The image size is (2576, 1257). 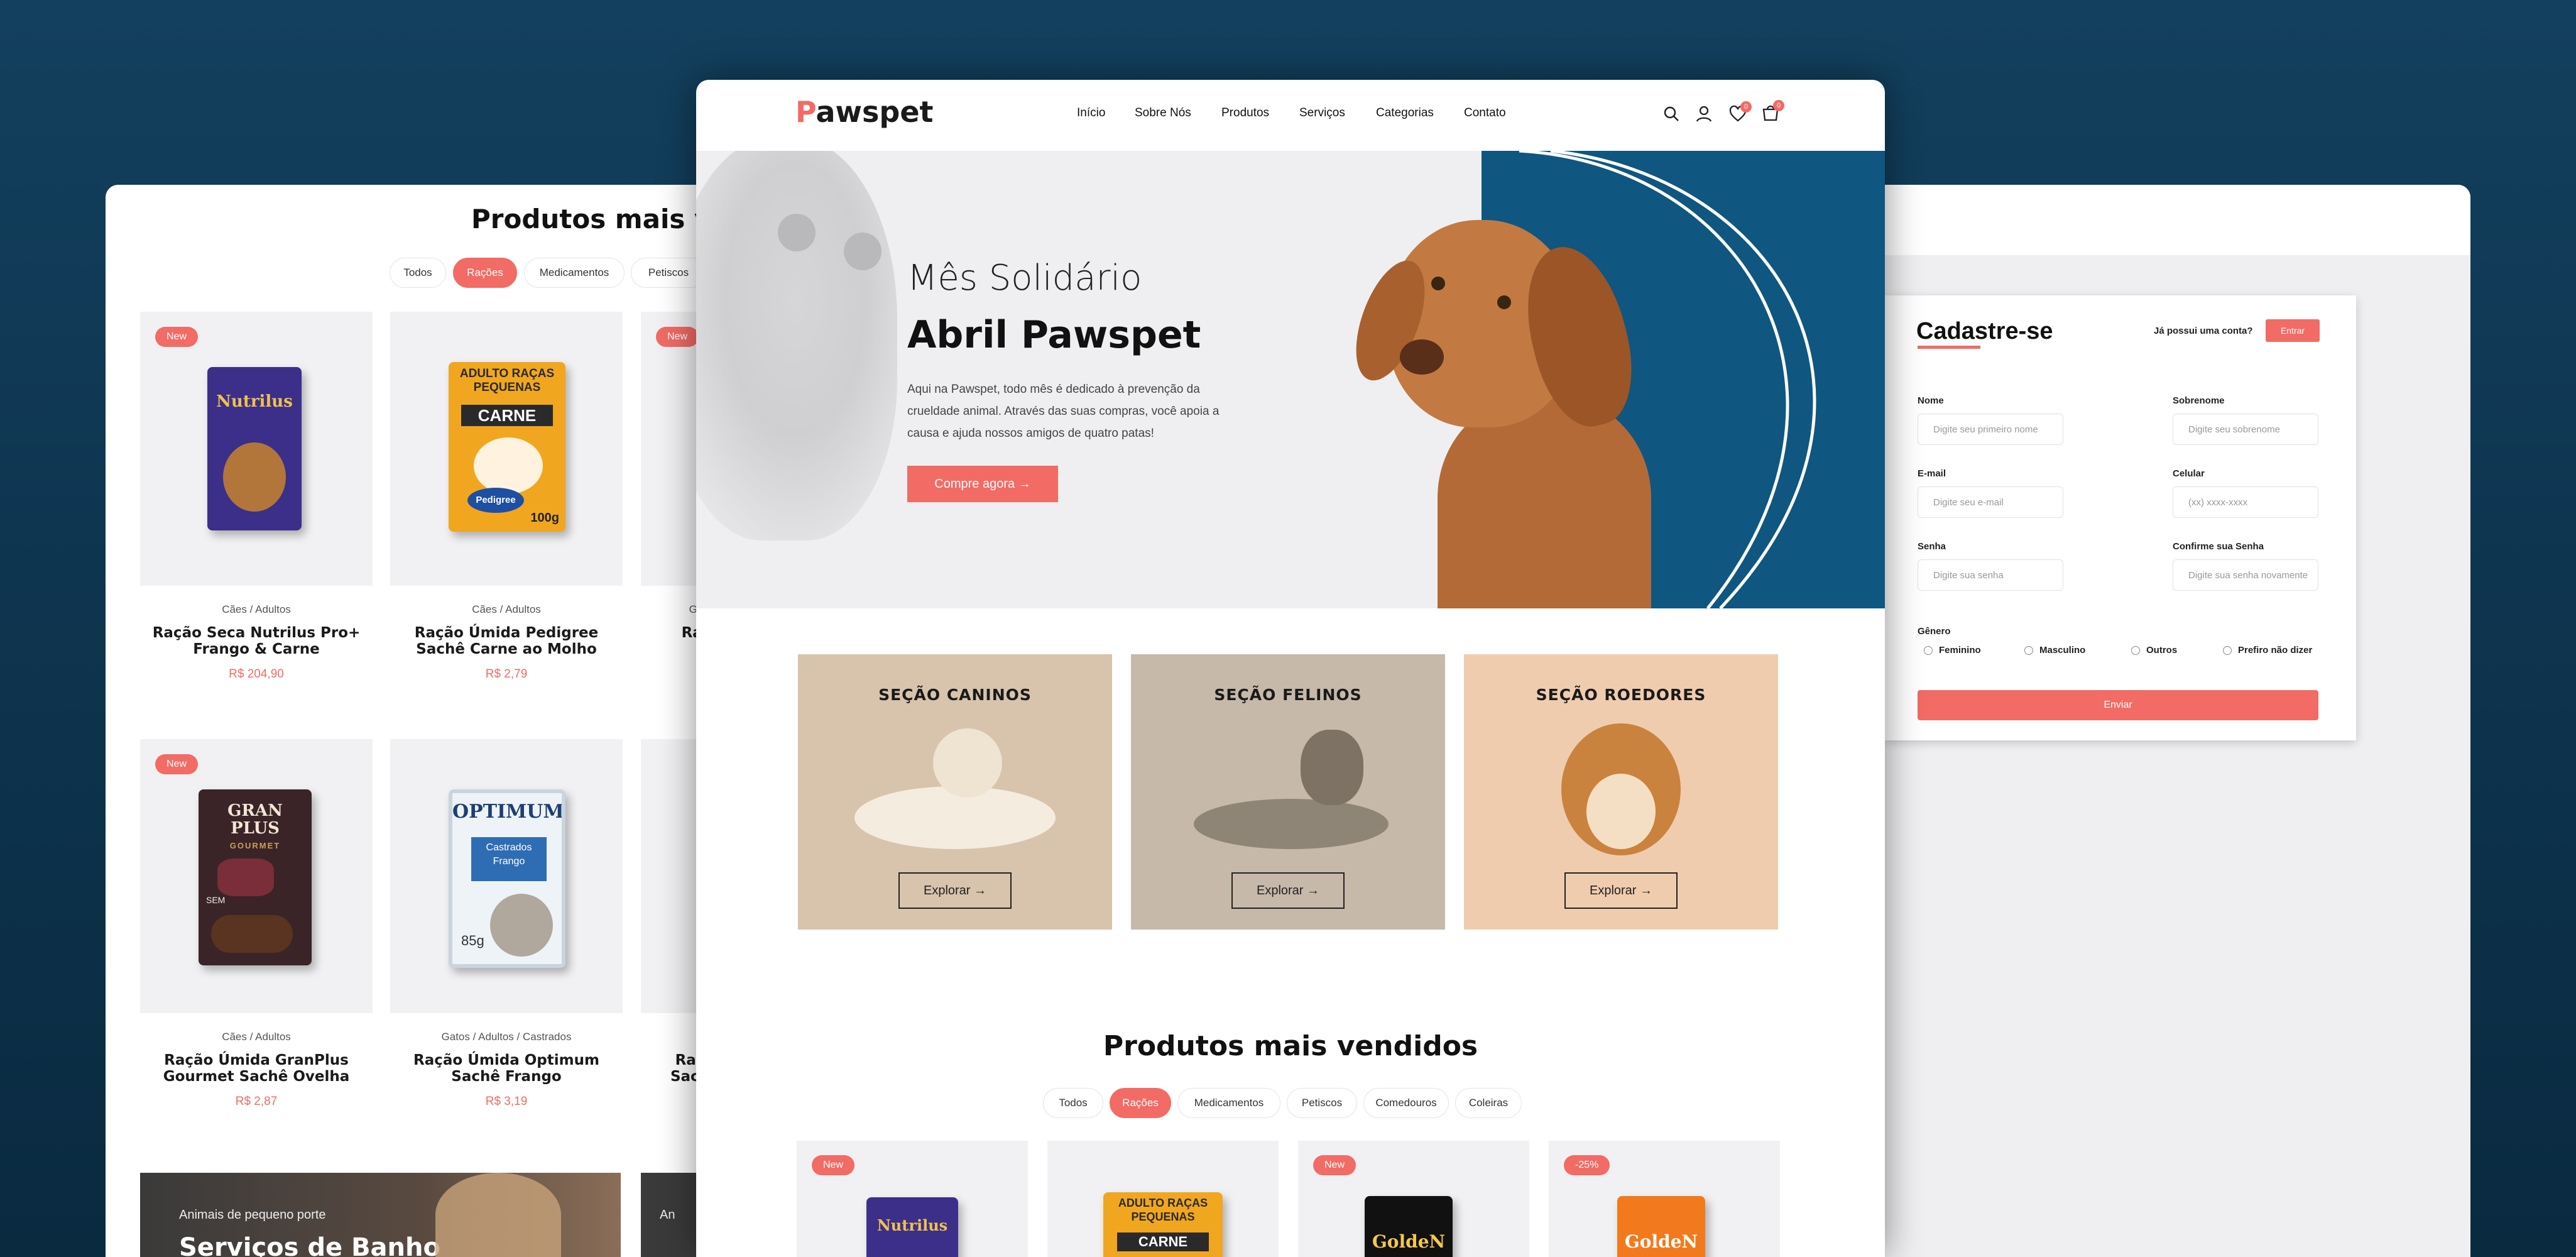 What do you see at coordinates (2267, 650) in the screenshot?
I see `gender-radio-prefiro-nao-dizer: Prefiro não dizer` at bounding box center [2267, 650].